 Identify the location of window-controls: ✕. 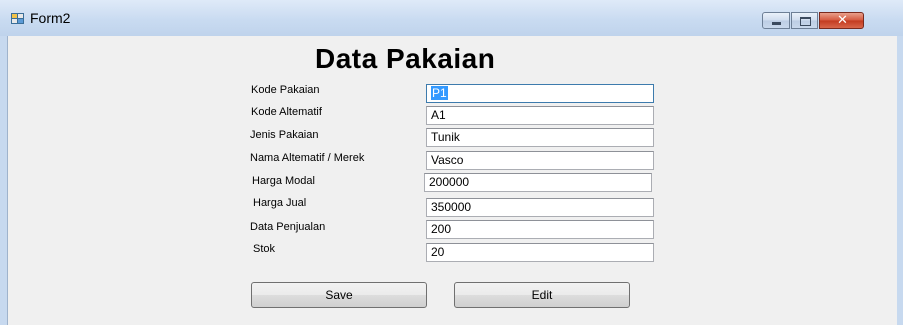
(813, 21).